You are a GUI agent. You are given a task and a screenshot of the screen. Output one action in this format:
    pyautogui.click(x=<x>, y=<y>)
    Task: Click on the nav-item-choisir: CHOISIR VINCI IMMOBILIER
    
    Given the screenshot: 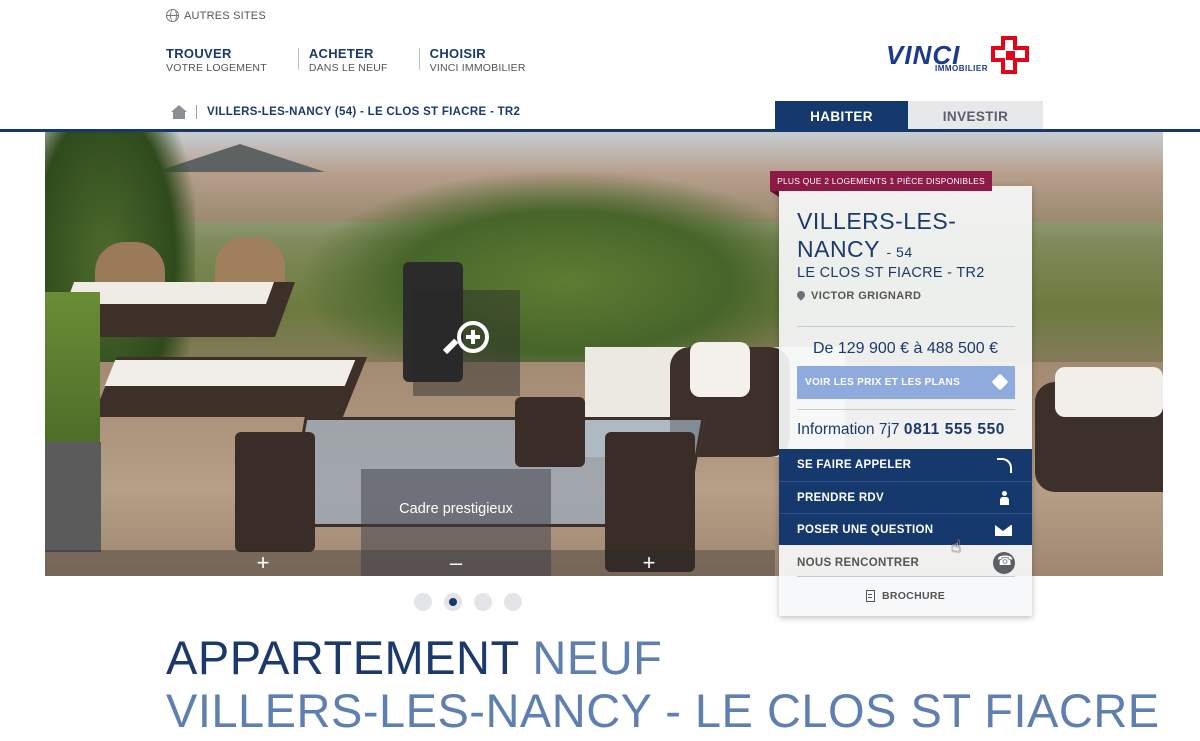 What is the action you would take?
    pyautogui.click(x=494, y=60)
    